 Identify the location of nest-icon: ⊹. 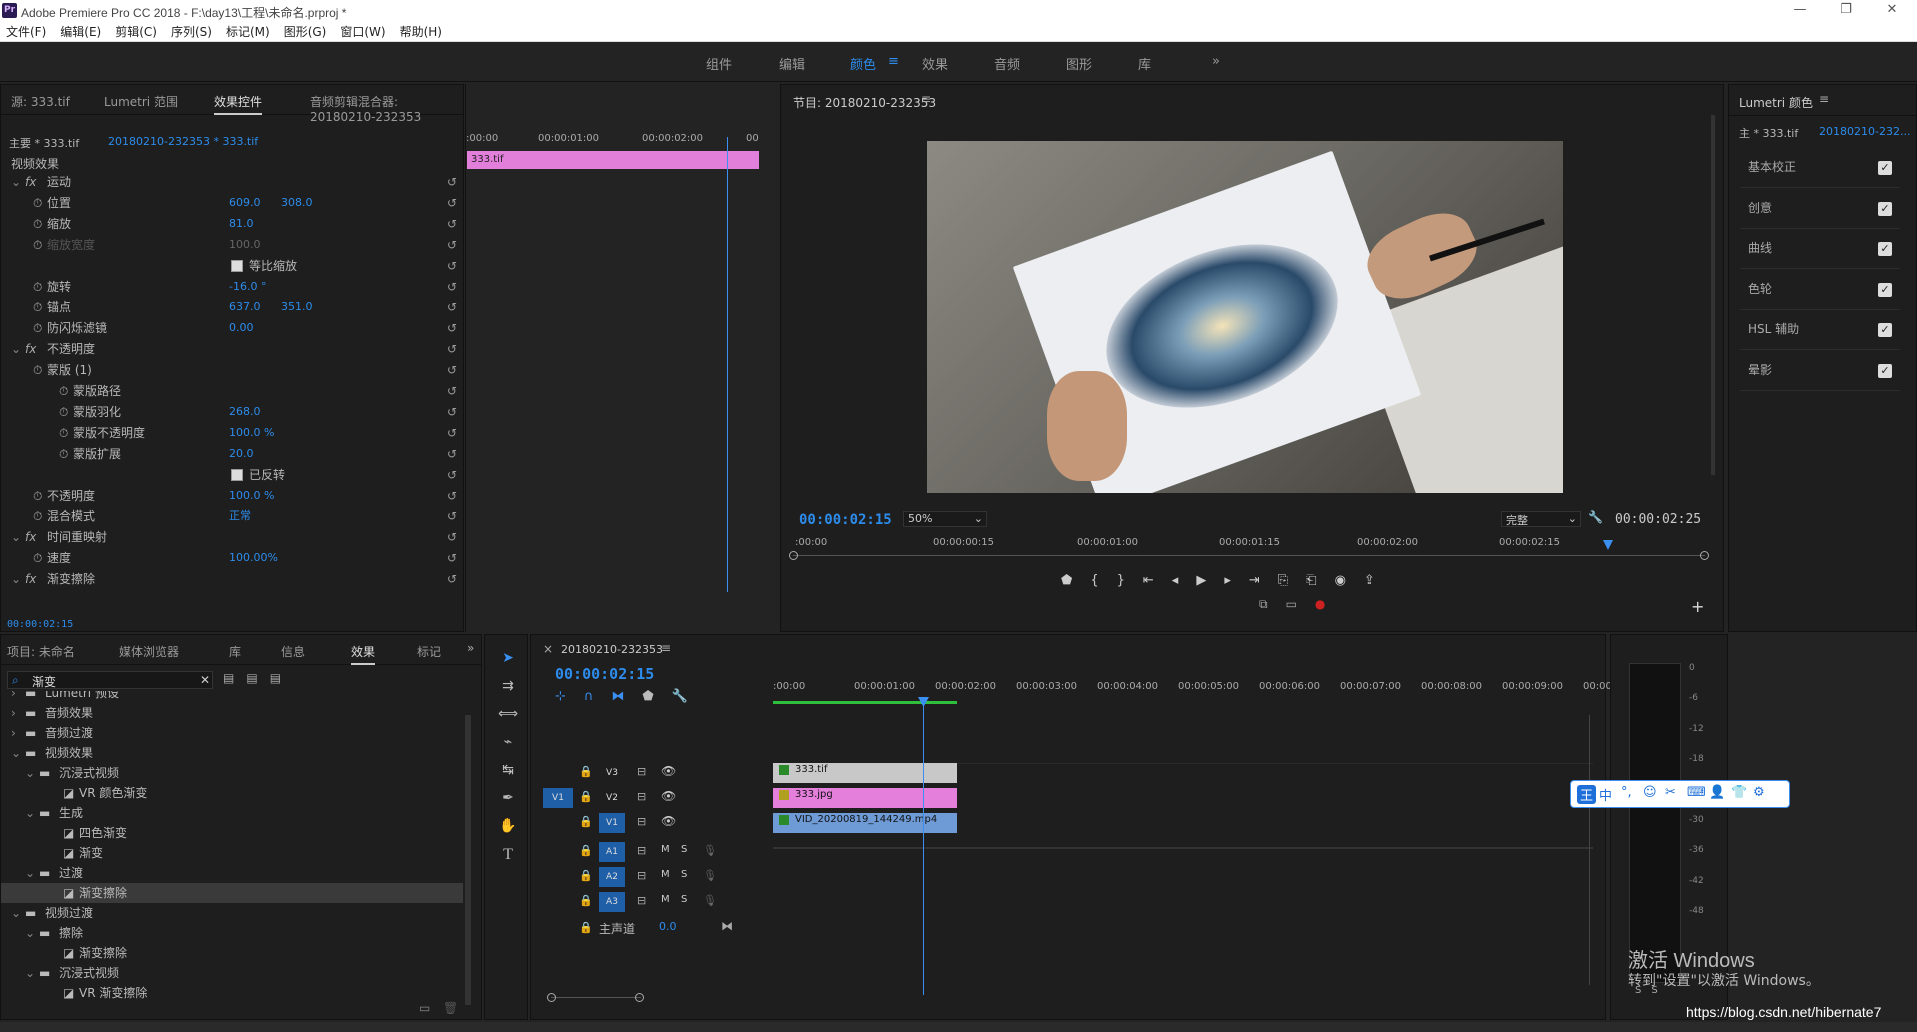
(569, 696).